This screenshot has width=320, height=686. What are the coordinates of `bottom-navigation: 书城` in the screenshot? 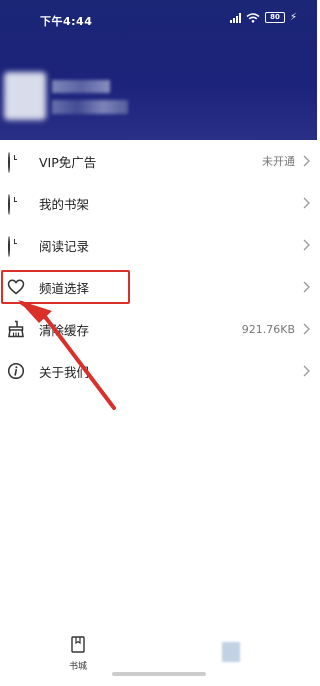 It's located at (158, 658).